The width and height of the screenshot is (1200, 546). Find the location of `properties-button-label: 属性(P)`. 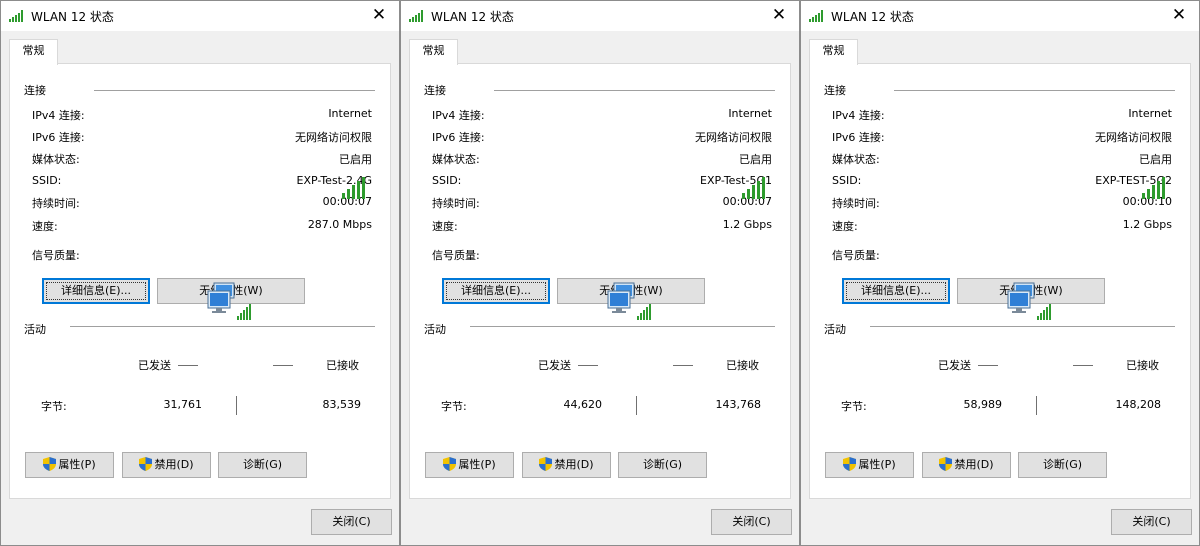

properties-button-label: 属性(P) is located at coordinates (477, 464).